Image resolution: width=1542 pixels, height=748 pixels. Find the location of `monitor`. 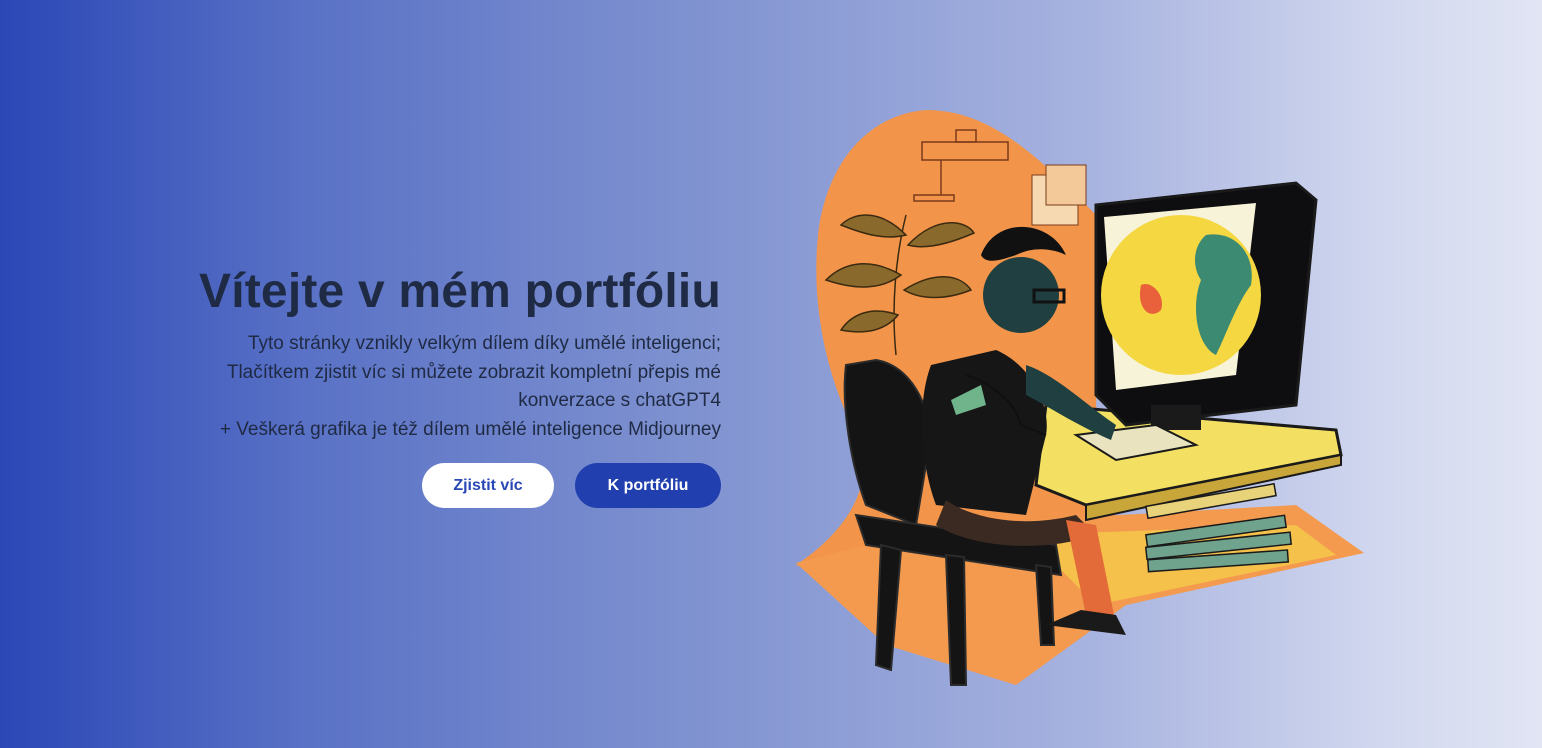

monitor is located at coordinates (1206, 305).